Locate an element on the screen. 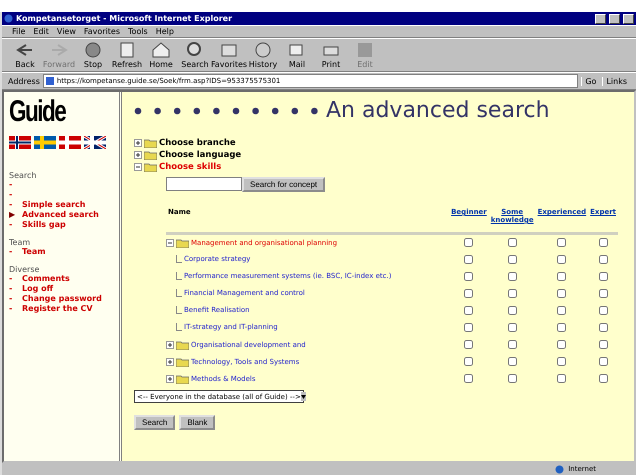 The width and height of the screenshot is (636, 475). menu-item: Help is located at coordinates (165, 31).